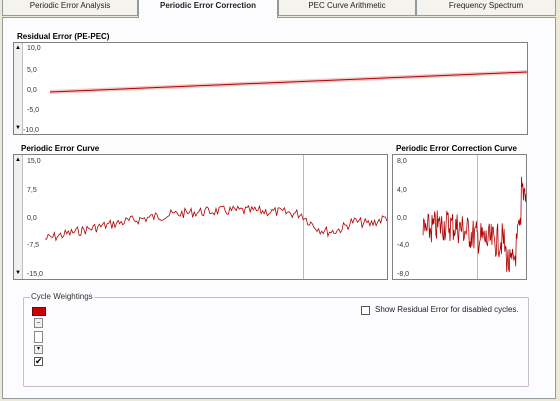 This screenshot has width=560, height=401. I want to click on periodic-error-curve-line, so click(215, 223).